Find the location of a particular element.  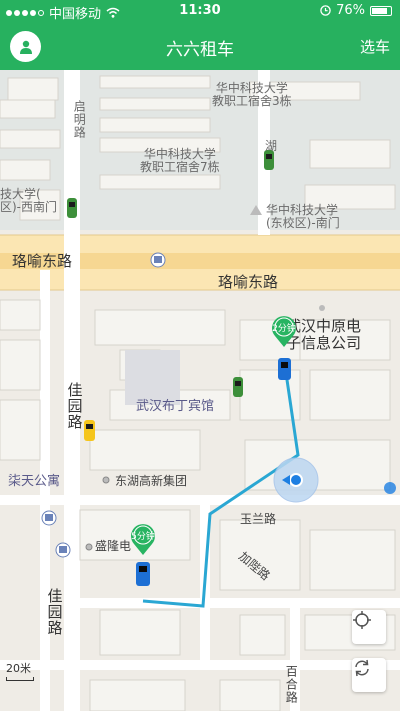

map-label: 华中科技大学 教职工宿舍7栋 is located at coordinates (180, 161).